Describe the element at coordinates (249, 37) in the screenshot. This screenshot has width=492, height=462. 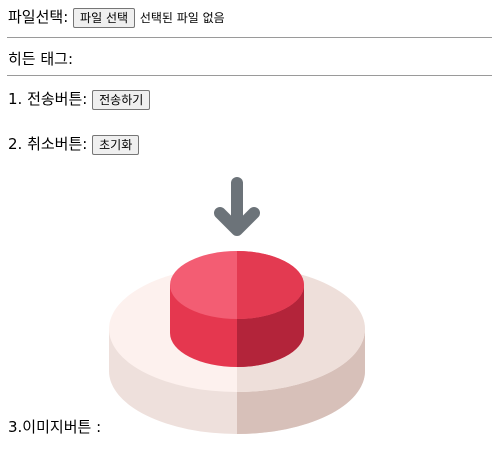
I see `divider-top` at that location.